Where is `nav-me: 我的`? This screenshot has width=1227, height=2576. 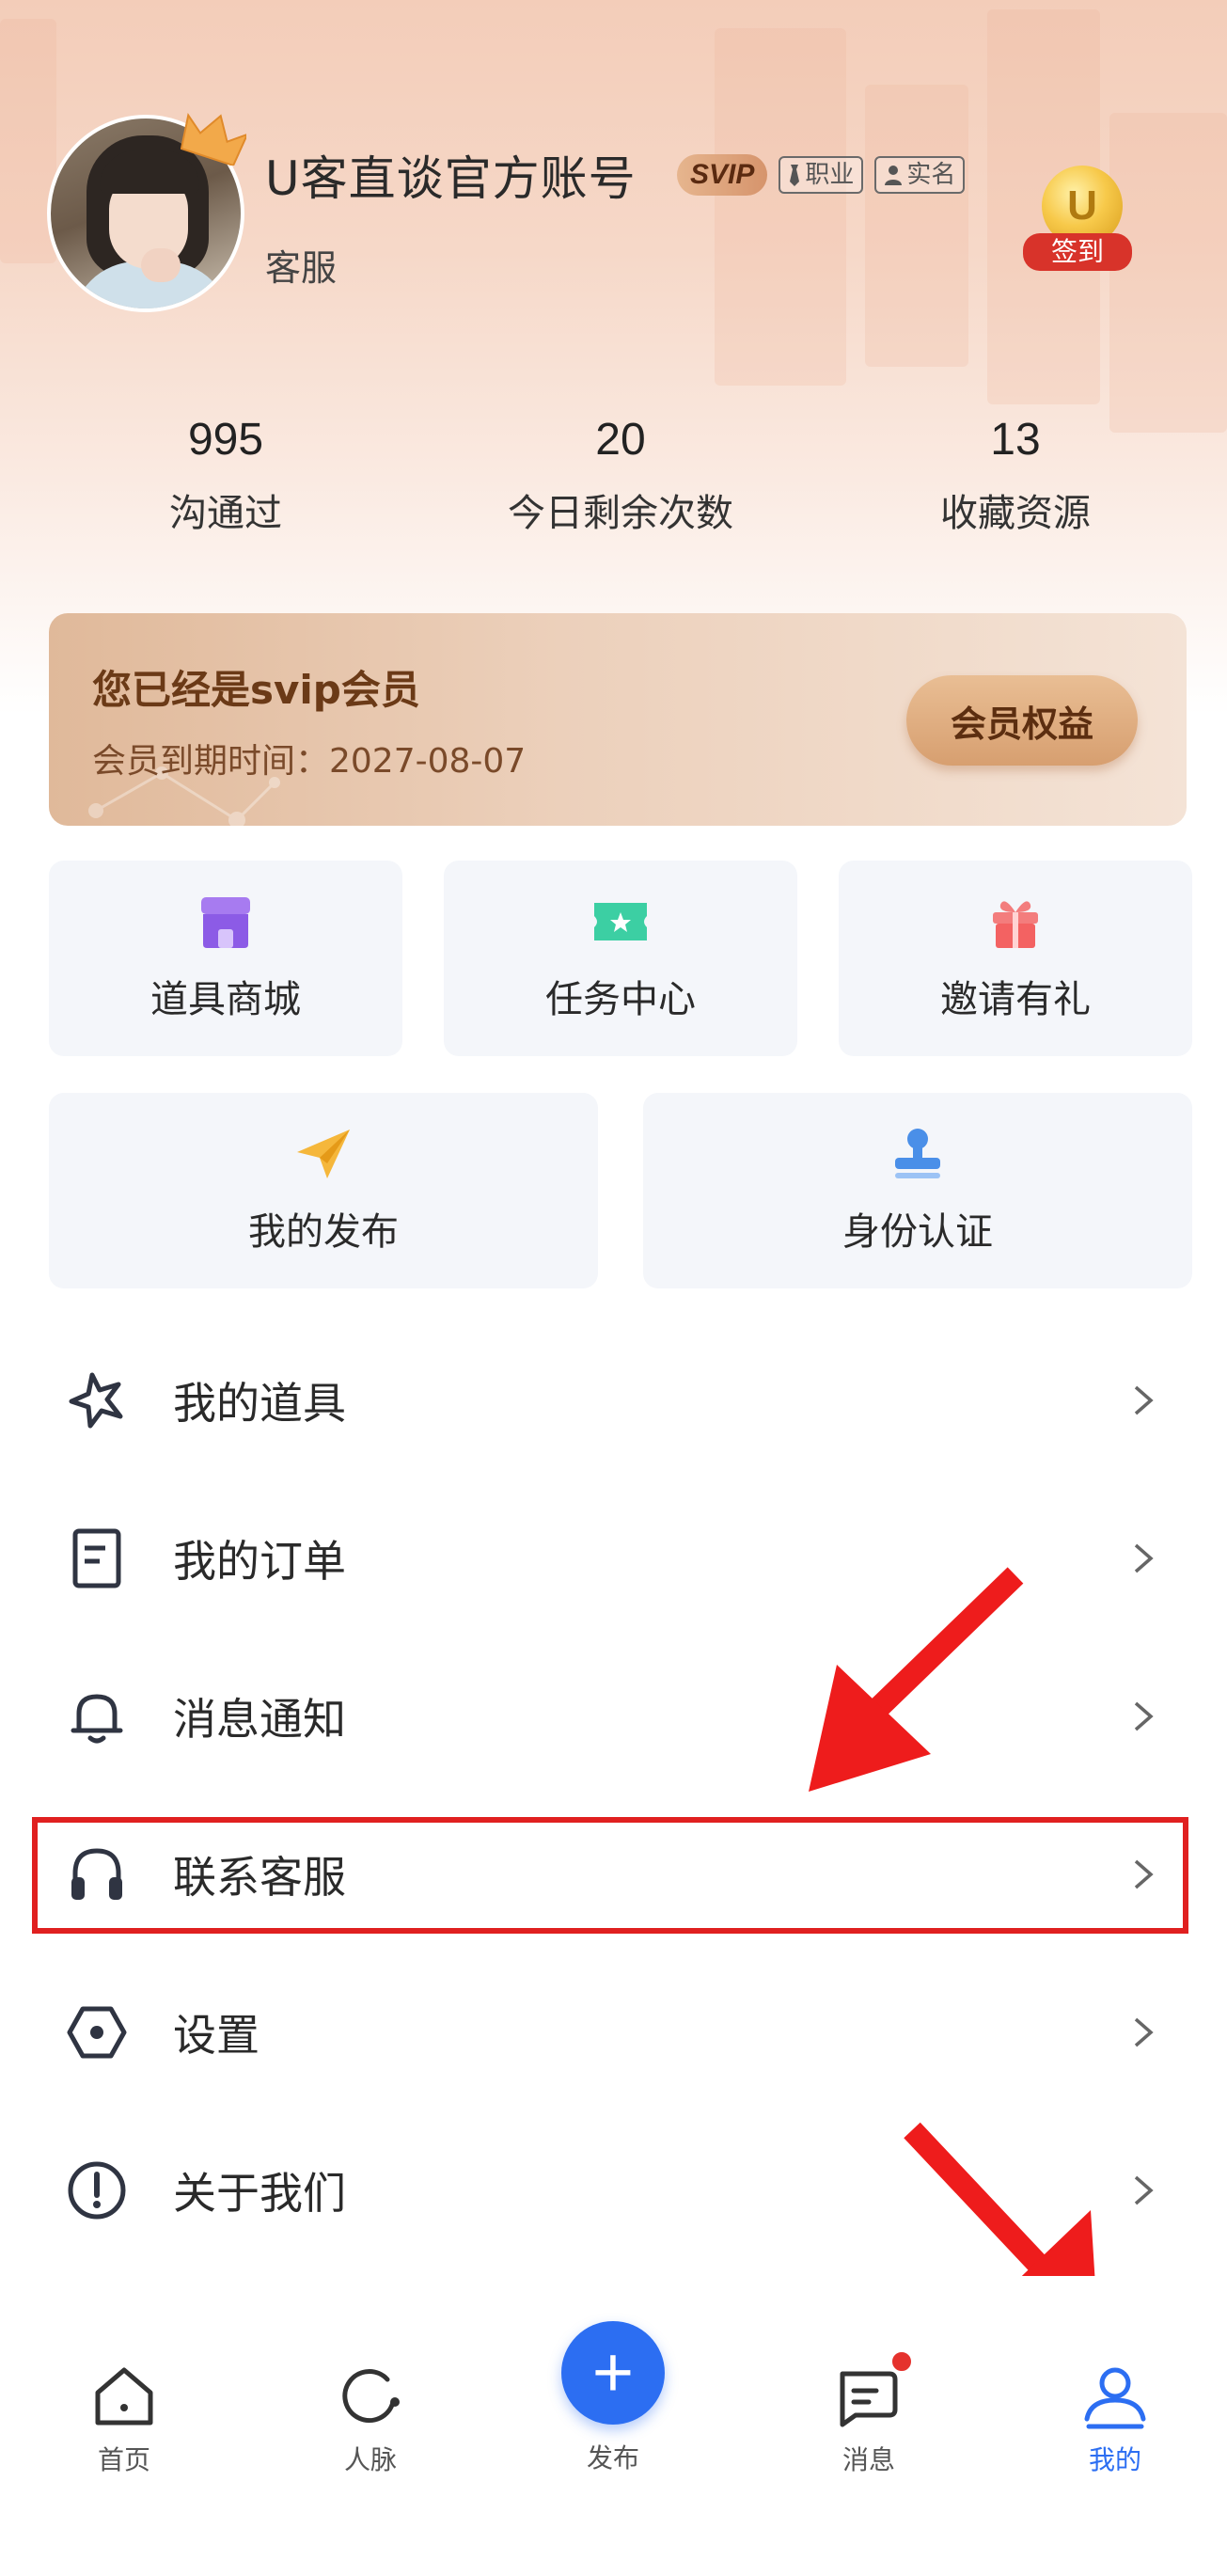 nav-me: 我的 is located at coordinates (1115, 2376).